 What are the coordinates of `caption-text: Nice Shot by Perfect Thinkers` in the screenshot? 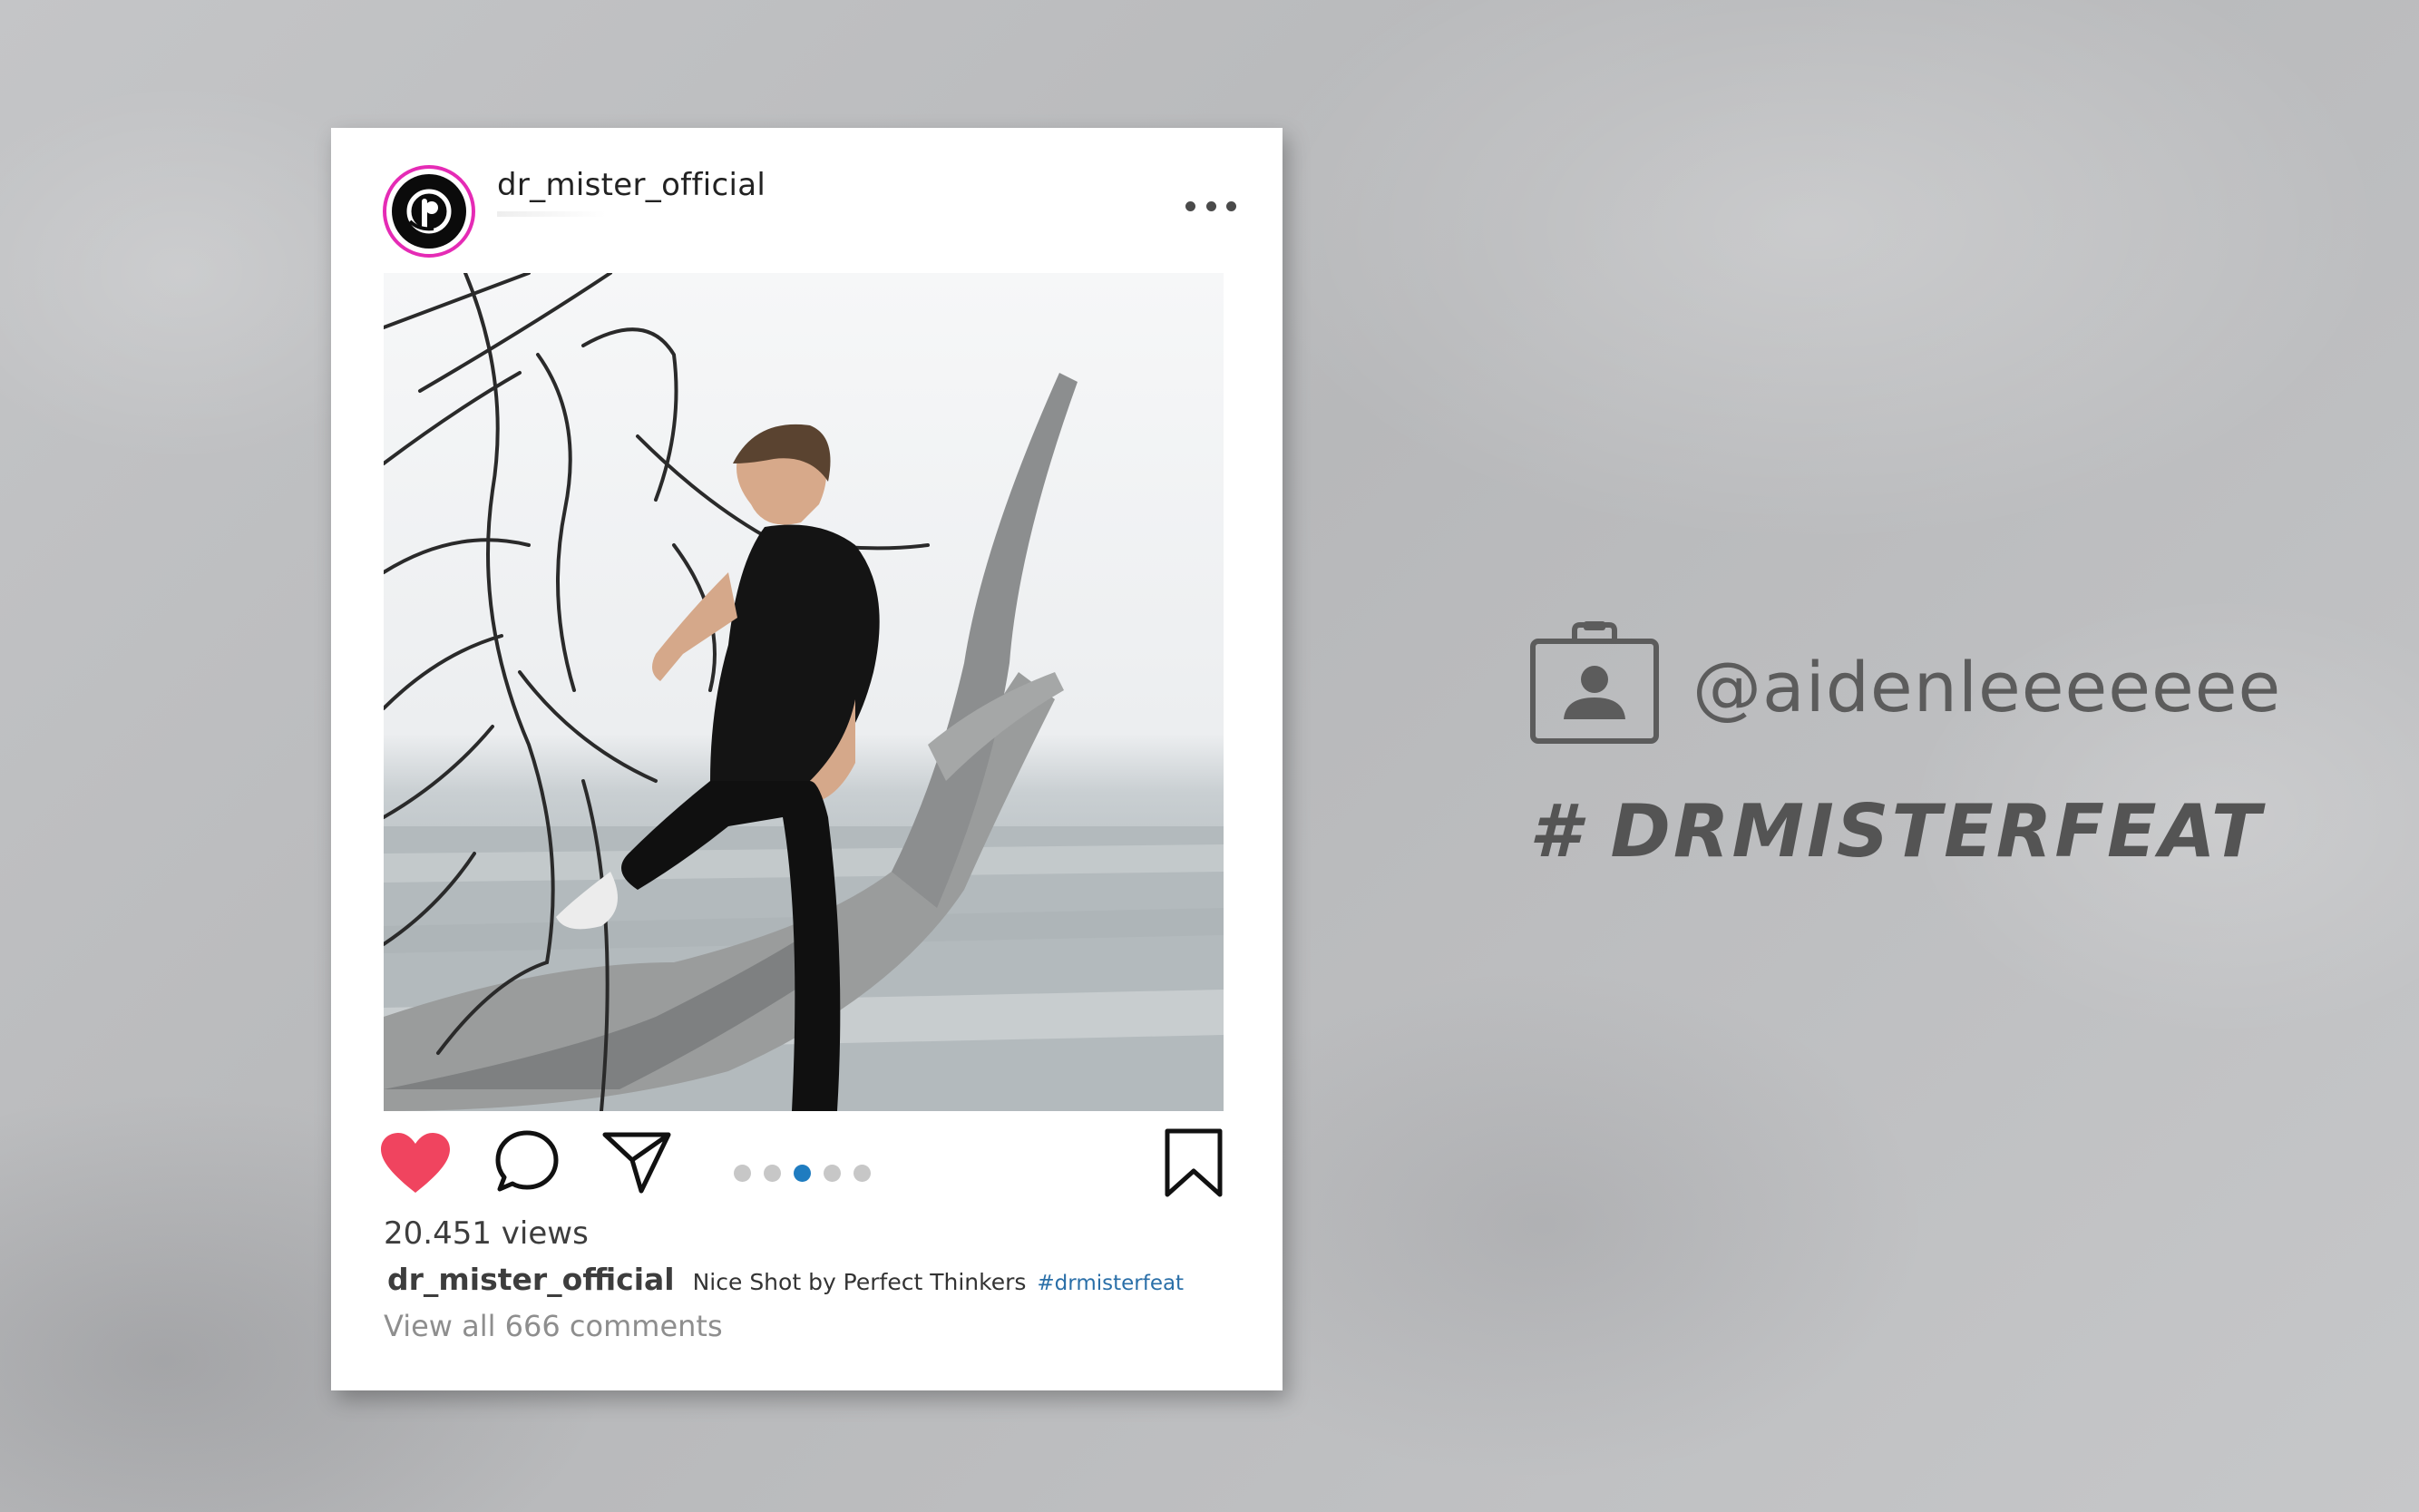 It's located at (860, 1282).